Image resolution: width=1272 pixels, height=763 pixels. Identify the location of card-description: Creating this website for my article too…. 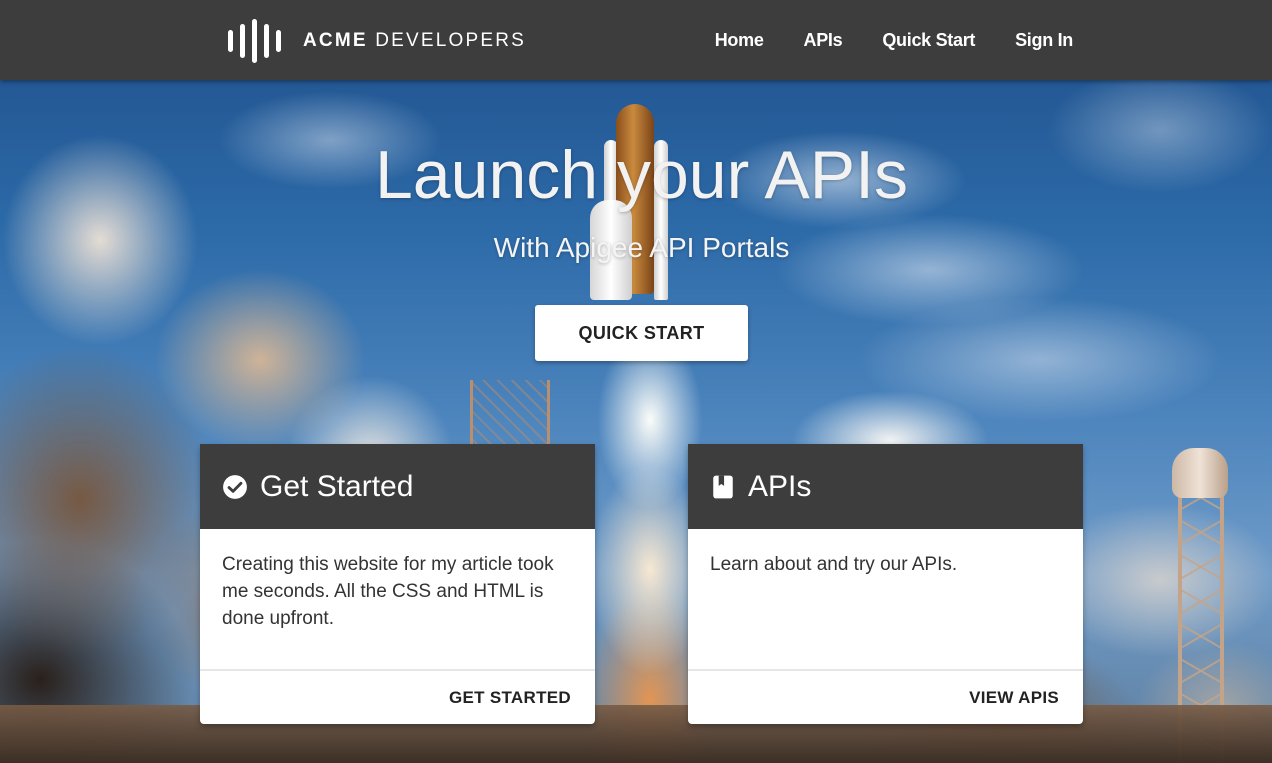
(388, 591).